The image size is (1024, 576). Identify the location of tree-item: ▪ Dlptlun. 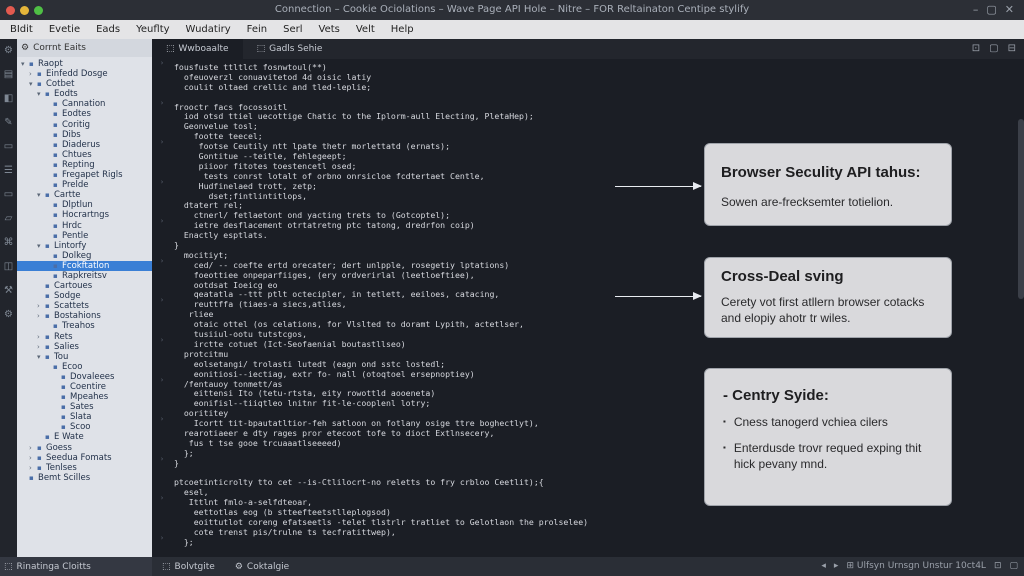
(84, 205).